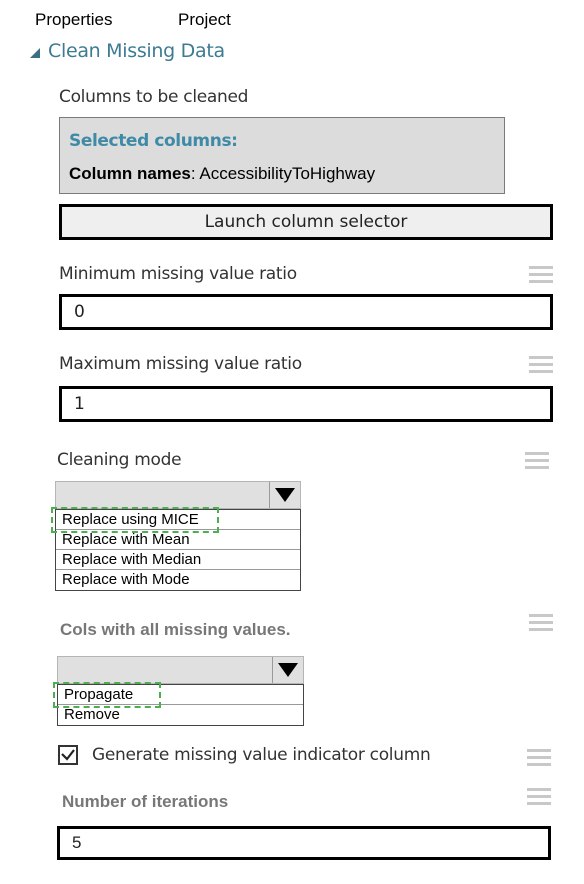 The width and height of the screenshot is (584, 884). Describe the element at coordinates (130, 173) in the screenshot. I see `column-names-label: Column names` at that location.